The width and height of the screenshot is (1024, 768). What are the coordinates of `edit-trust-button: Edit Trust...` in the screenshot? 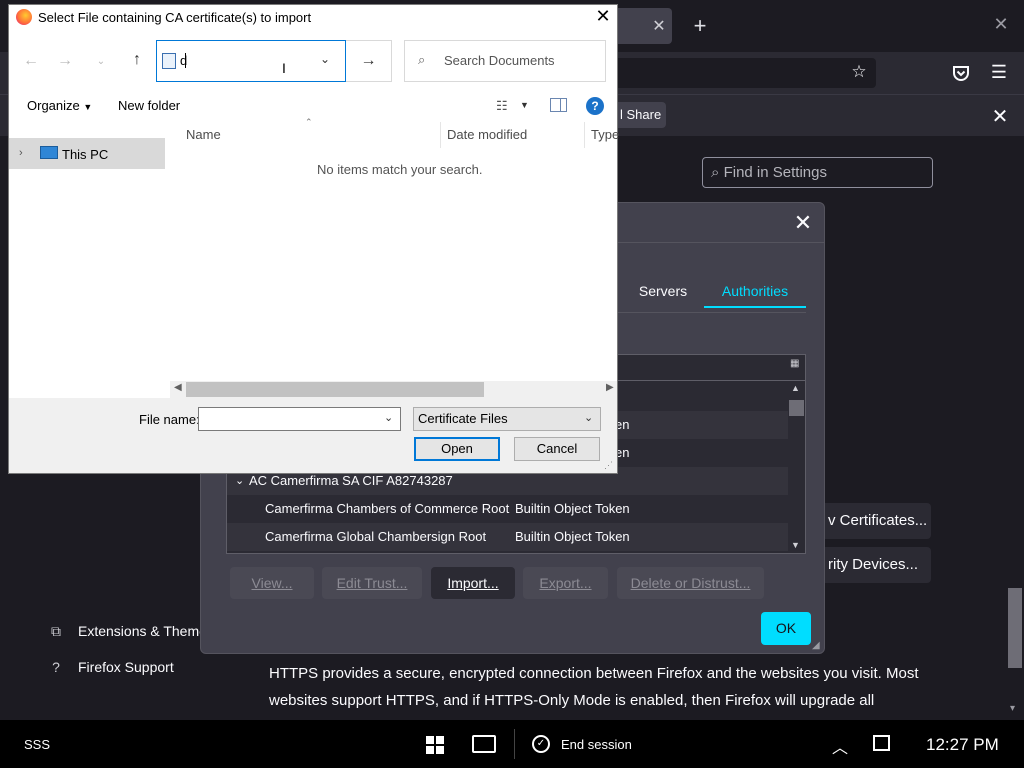 It's located at (372, 583).